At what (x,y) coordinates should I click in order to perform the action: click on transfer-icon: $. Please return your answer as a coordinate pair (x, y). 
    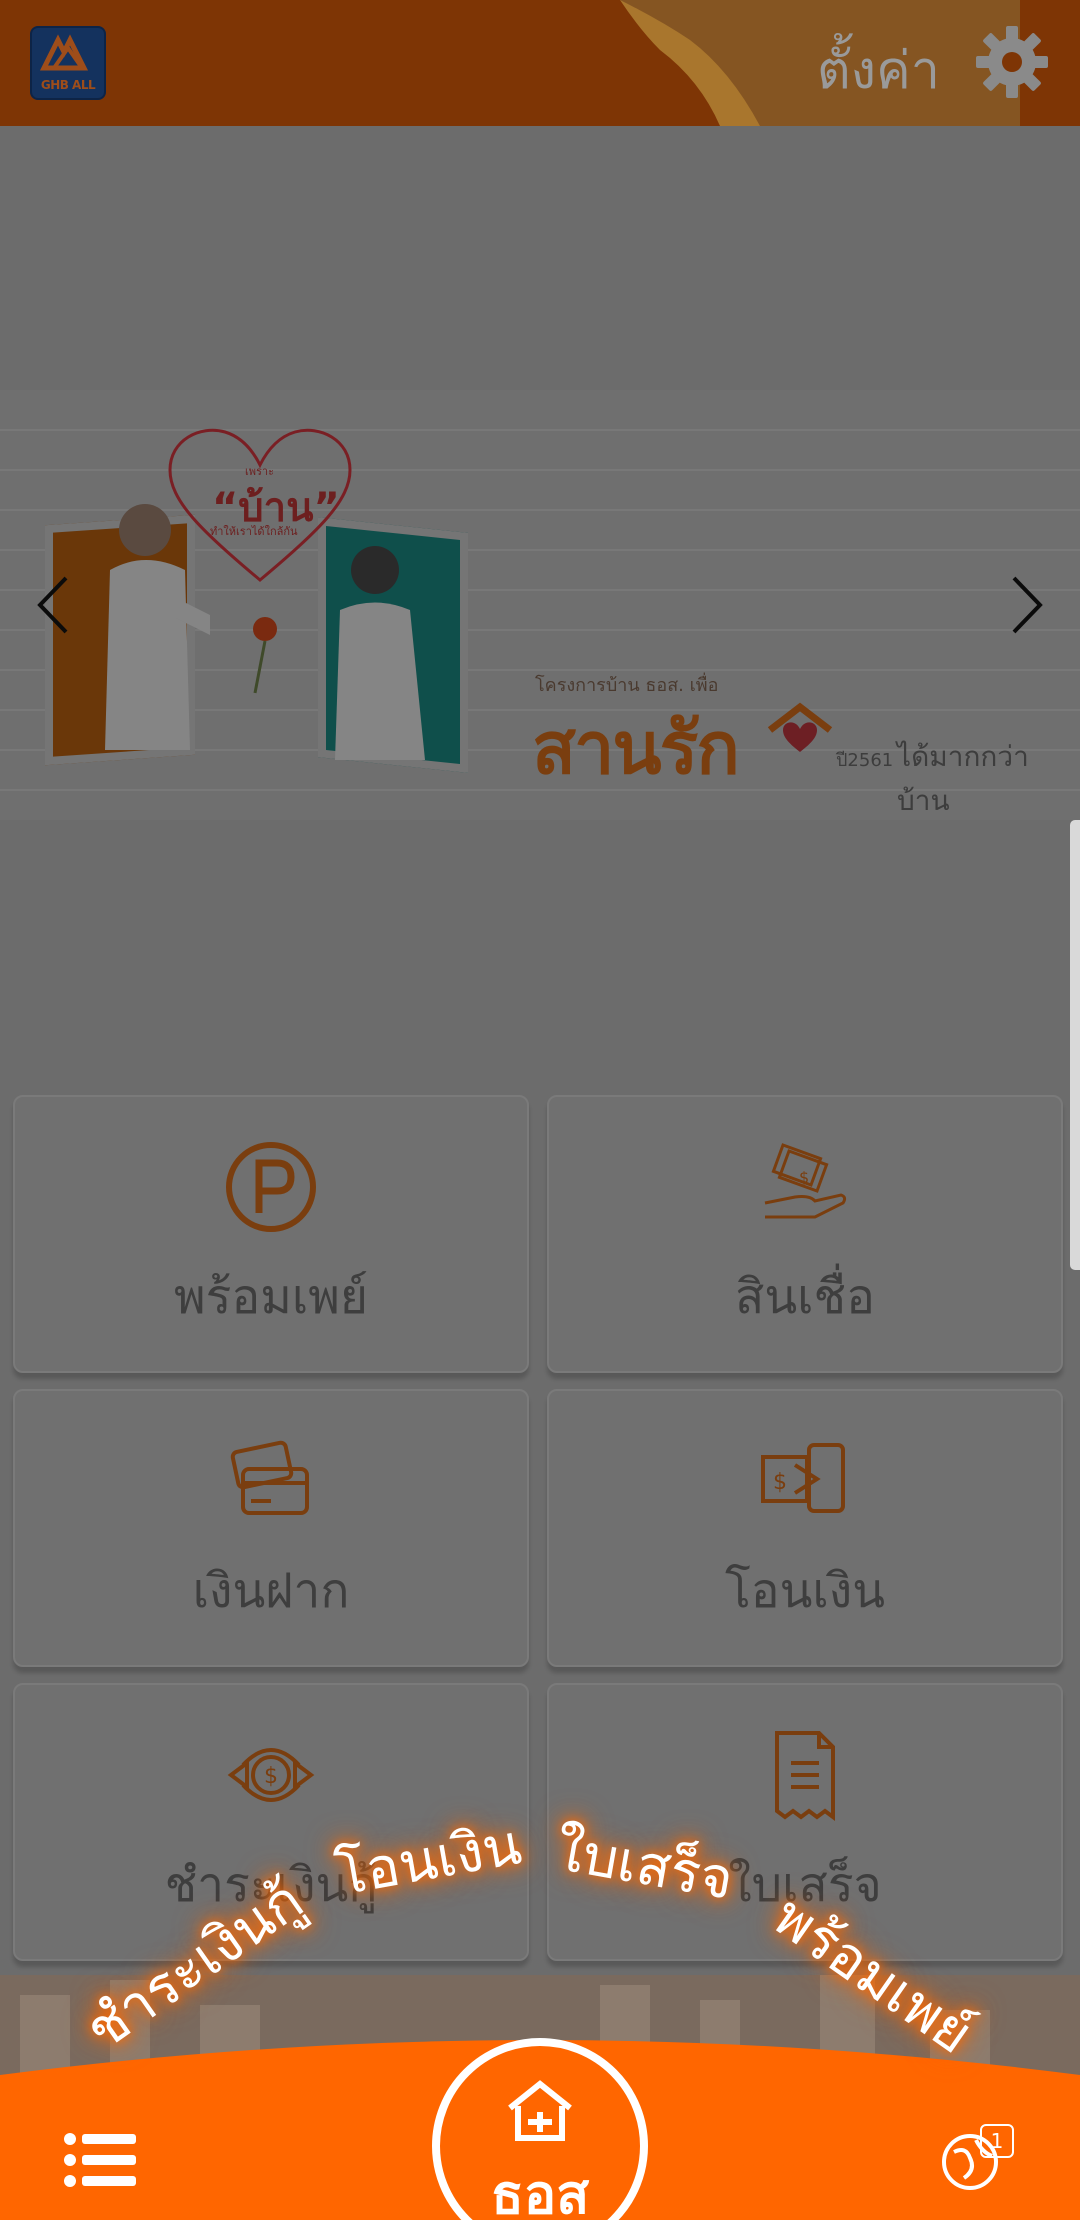
    Looking at the image, I should click on (803, 1478).